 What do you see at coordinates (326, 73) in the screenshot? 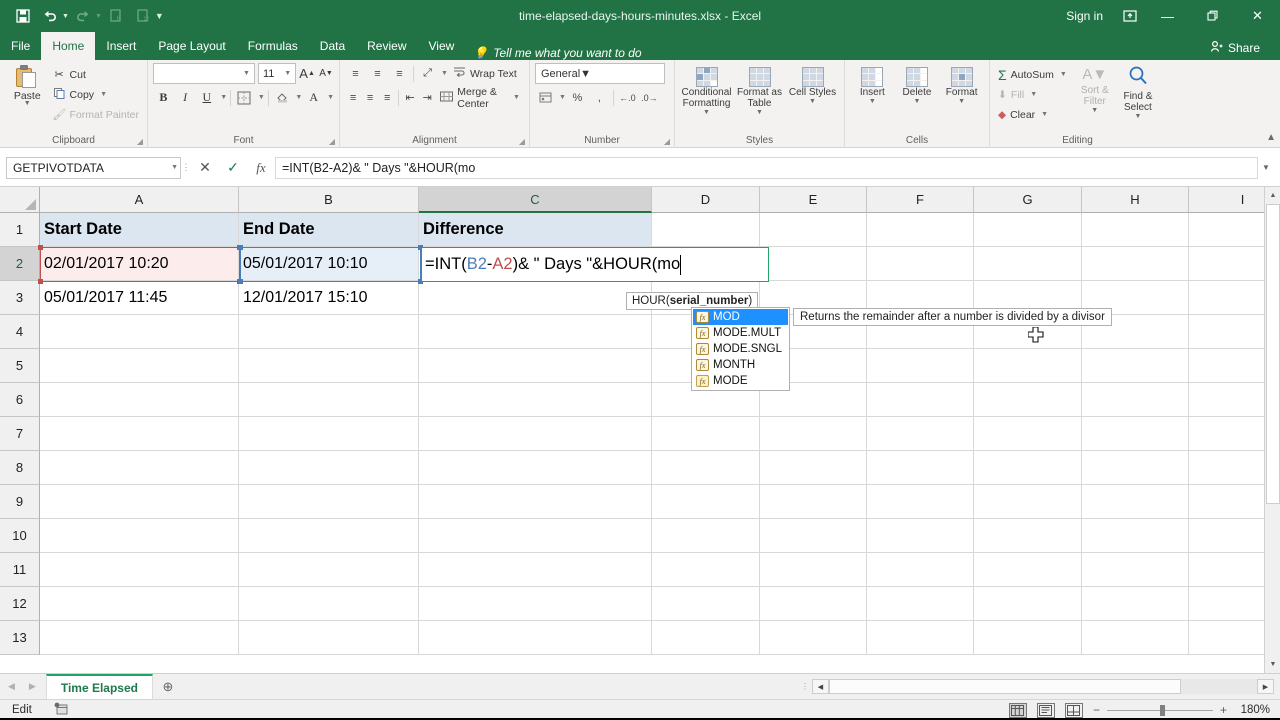
I see `decrease-font-size-button: A ▼` at bounding box center [326, 73].